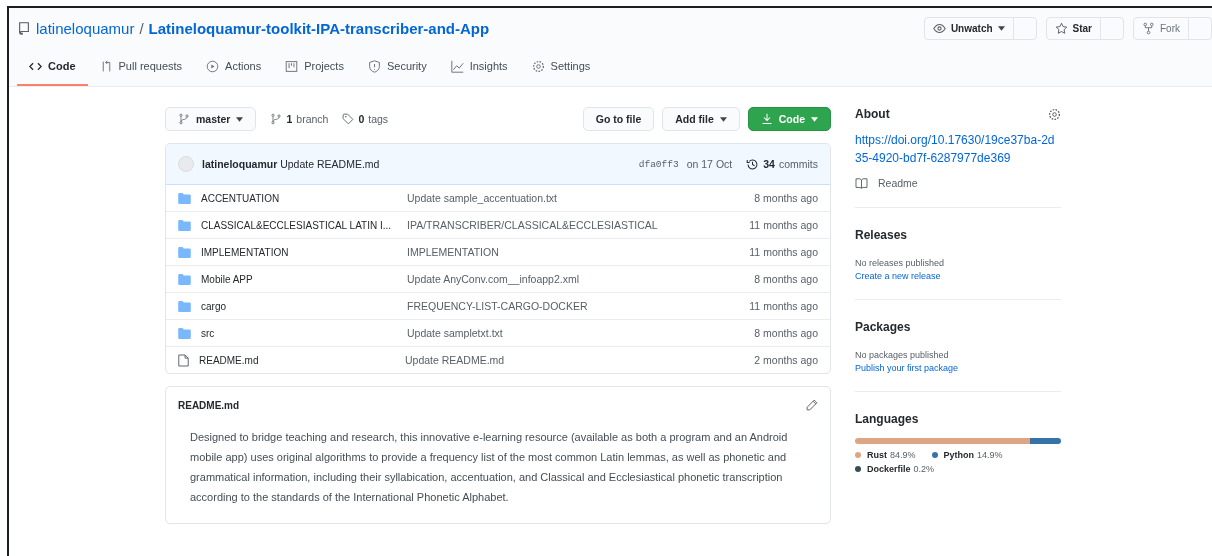  I want to click on repo-tab: Security, so click(397, 67).